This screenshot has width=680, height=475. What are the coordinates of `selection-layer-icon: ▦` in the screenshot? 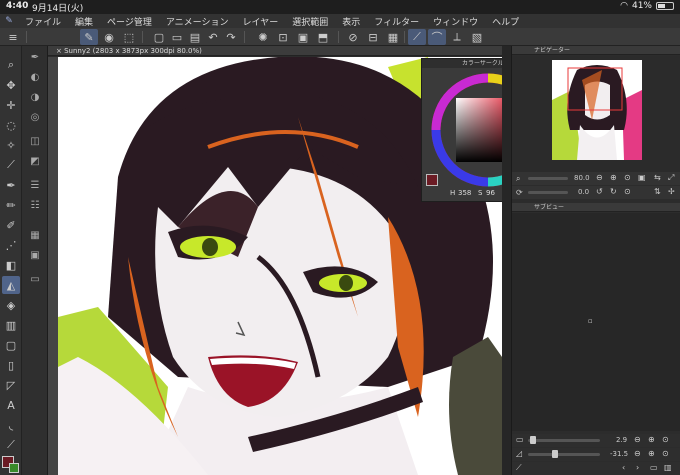 It's located at (393, 37).